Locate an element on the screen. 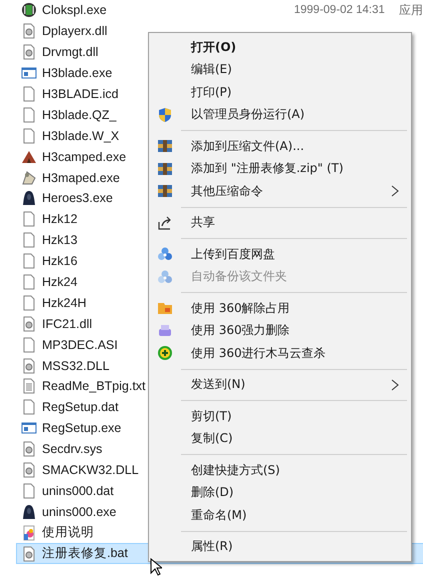 The width and height of the screenshot is (423, 576). file-name: RegSetup.exe is located at coordinates (82, 428).